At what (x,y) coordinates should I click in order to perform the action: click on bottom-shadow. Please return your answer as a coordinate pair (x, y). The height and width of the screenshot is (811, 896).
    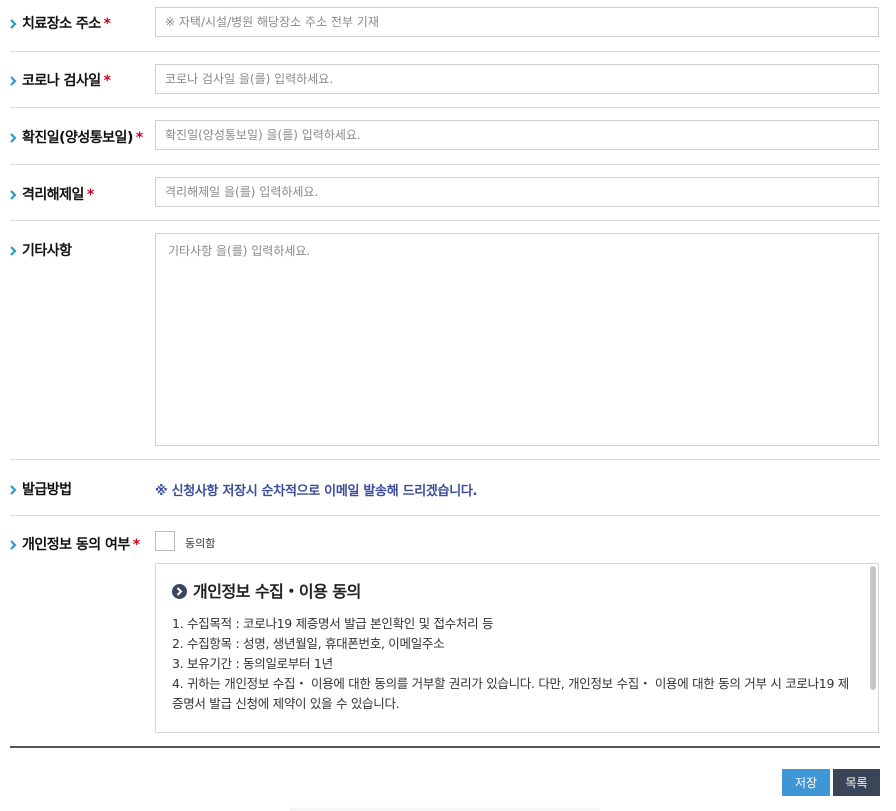
    Looking at the image, I should click on (445, 808).